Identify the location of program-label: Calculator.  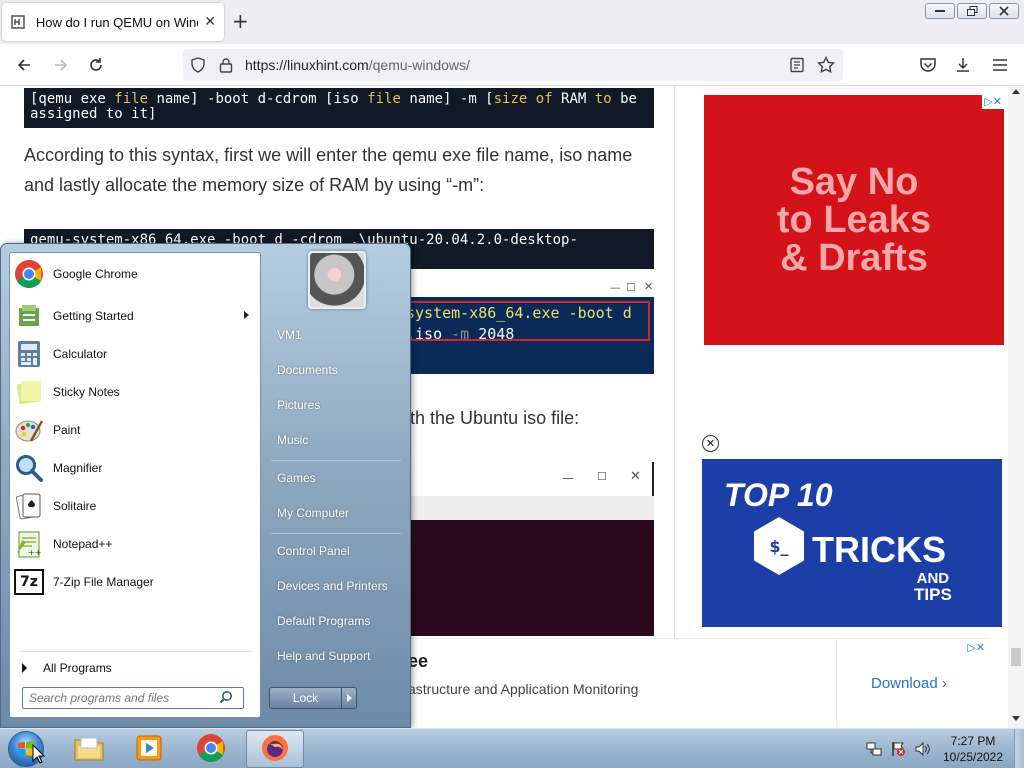
(80, 354).